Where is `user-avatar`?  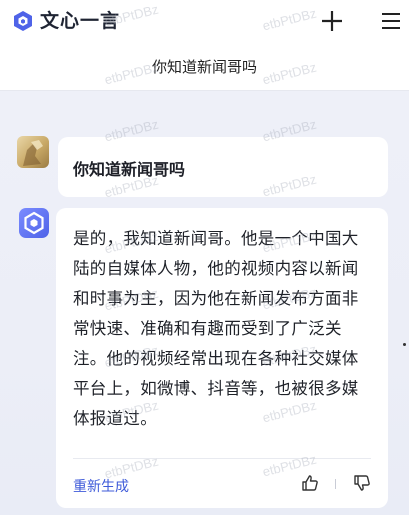 user-avatar is located at coordinates (33, 152).